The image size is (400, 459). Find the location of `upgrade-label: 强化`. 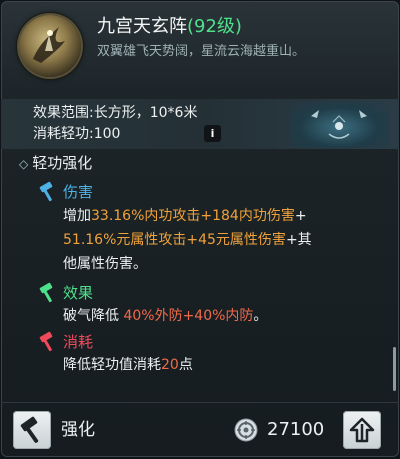

upgrade-label: 强化 is located at coordinates (78, 430).